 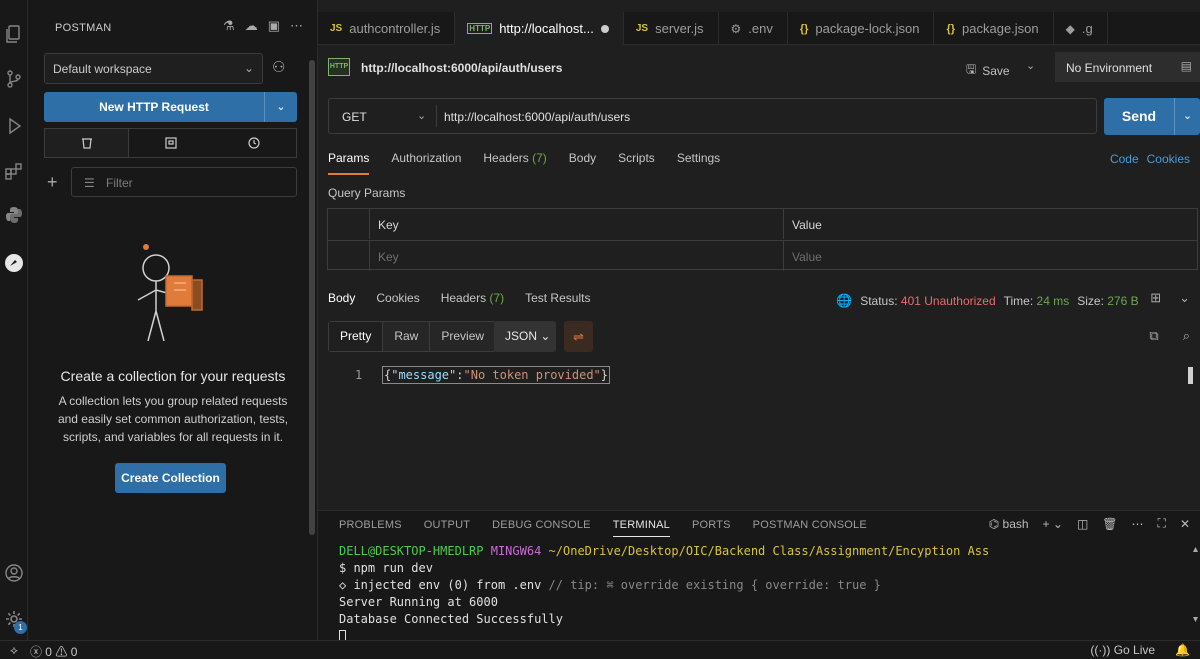 What do you see at coordinates (14, 651) in the screenshot?
I see `remote-icon: ⟡` at bounding box center [14, 651].